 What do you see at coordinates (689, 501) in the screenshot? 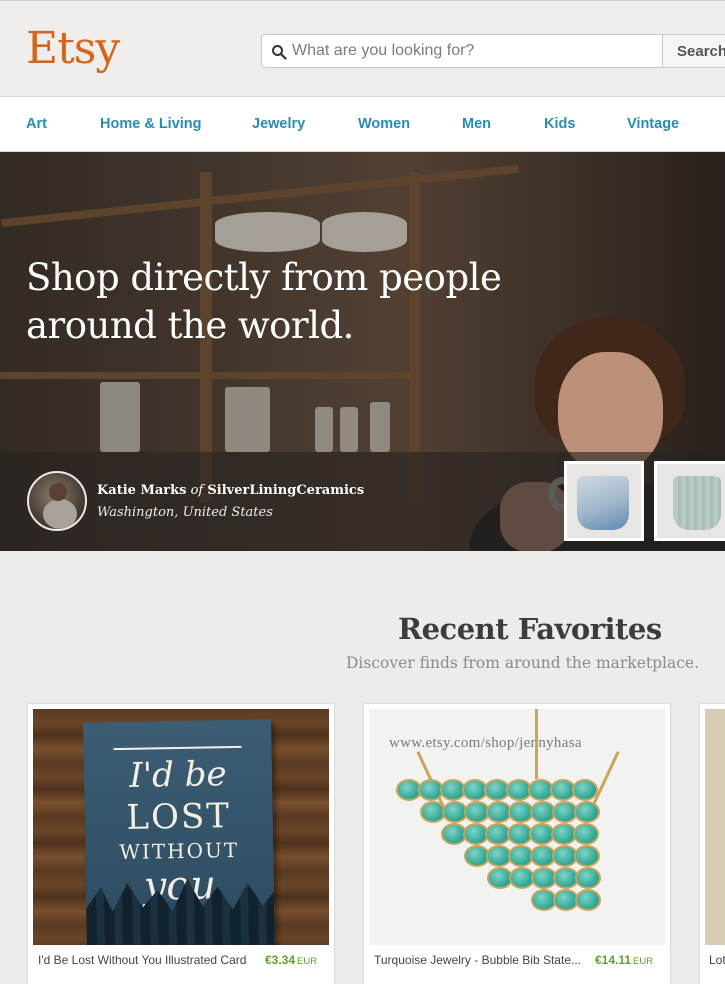
I see `hero-thumbnail-sage-cup` at bounding box center [689, 501].